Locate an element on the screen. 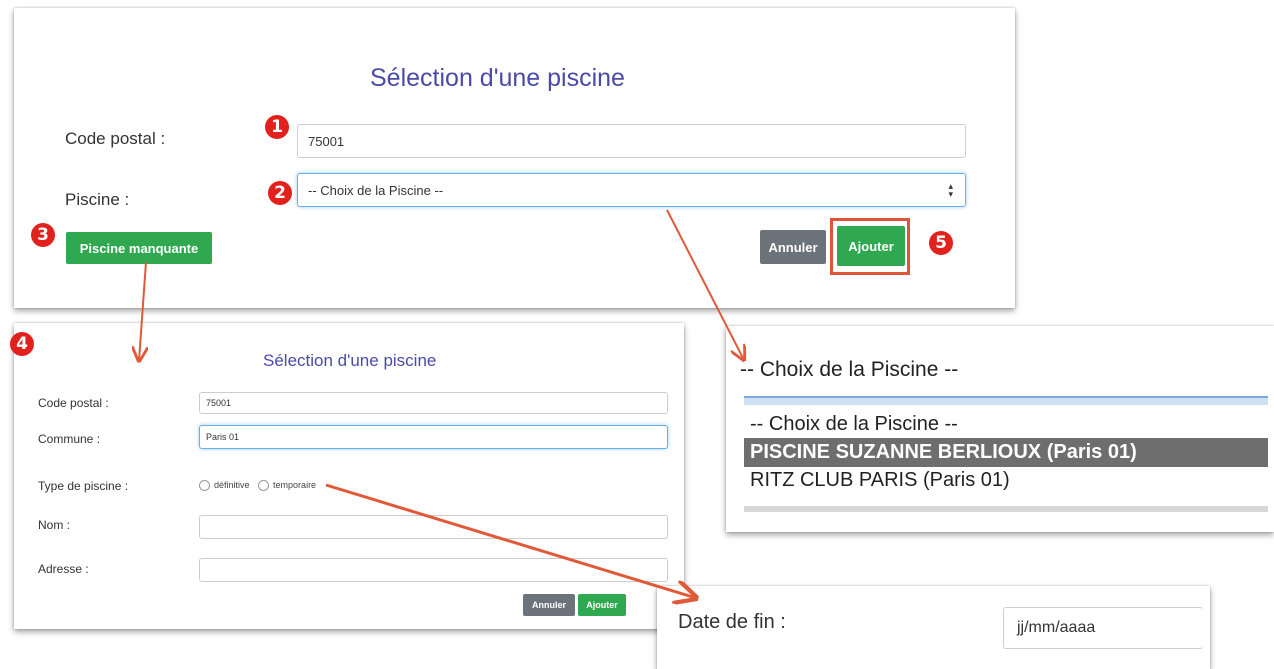 Image resolution: width=1274 pixels, height=669 pixels. mf-code-postal-input: 75001 is located at coordinates (433, 403).